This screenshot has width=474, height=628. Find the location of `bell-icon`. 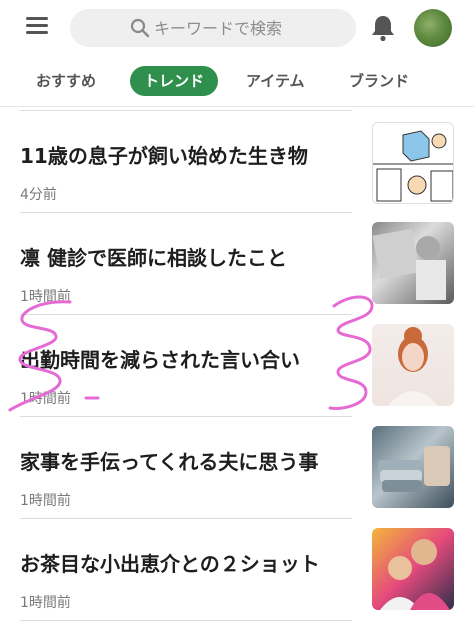

bell-icon is located at coordinates (383, 28).